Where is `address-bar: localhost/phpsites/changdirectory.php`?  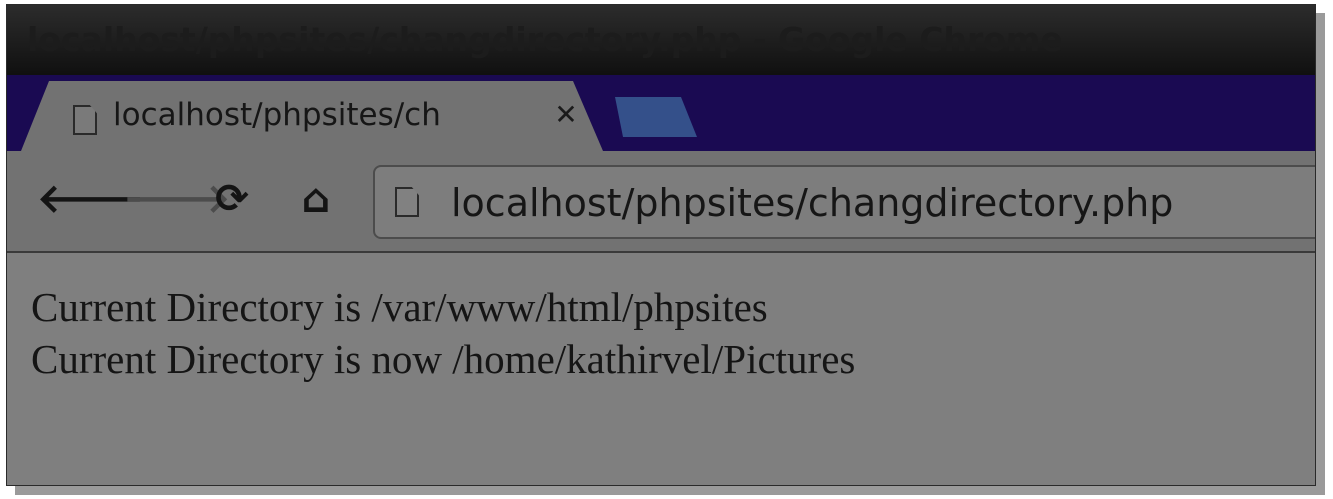 address-bar: localhost/phpsites/changdirectory.php is located at coordinates (844, 202).